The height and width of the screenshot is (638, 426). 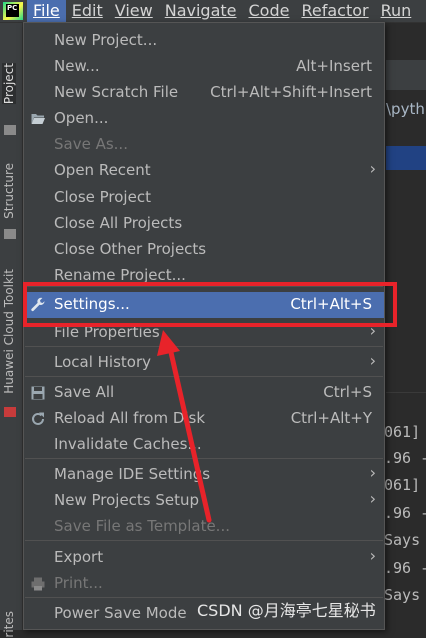 I want to click on annotation-arrow-icon, so click(x=184, y=426).